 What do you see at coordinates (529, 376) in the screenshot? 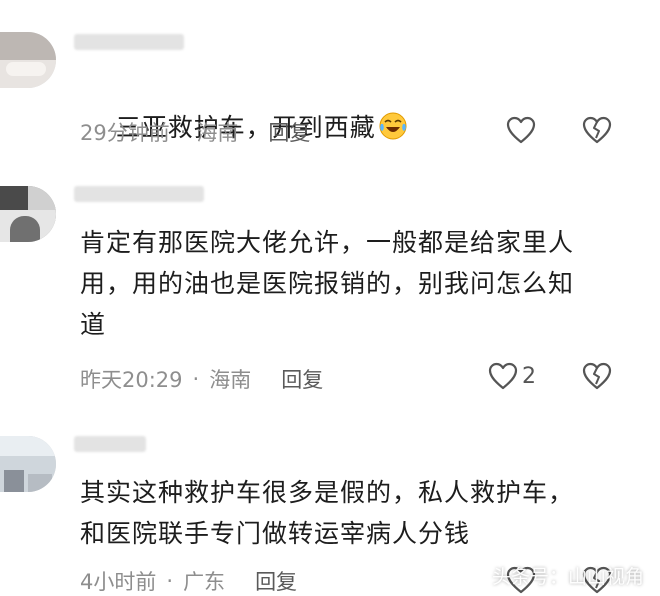
I see `like-count: 2` at bounding box center [529, 376].